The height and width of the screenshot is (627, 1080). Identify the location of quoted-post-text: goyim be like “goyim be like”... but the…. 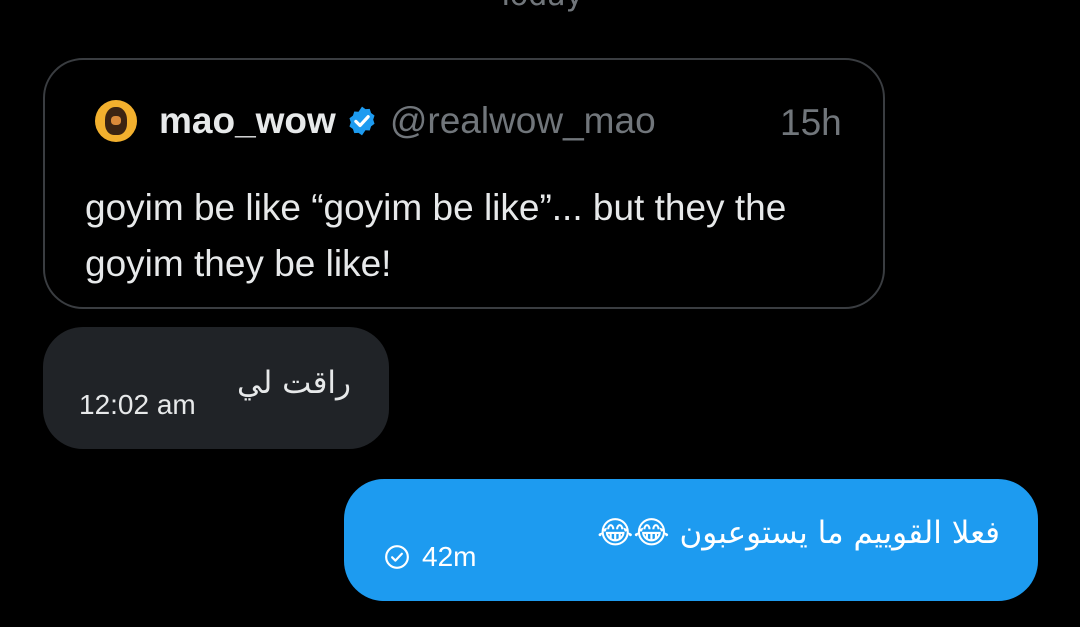
(436, 235).